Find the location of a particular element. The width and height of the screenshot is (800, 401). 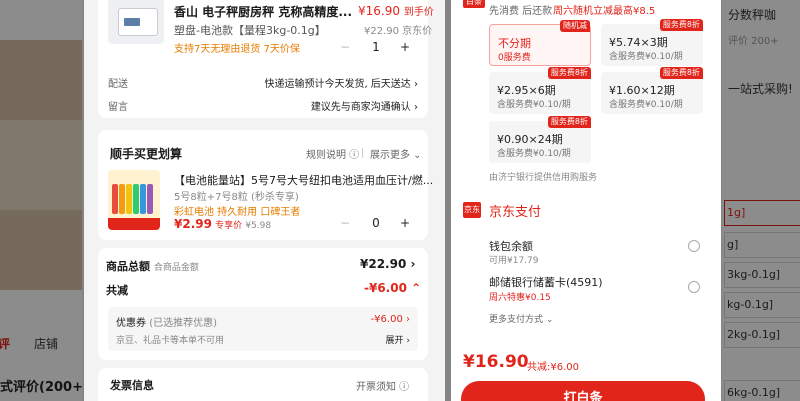

addon-title: 顺手买更划算 is located at coordinates (146, 154).